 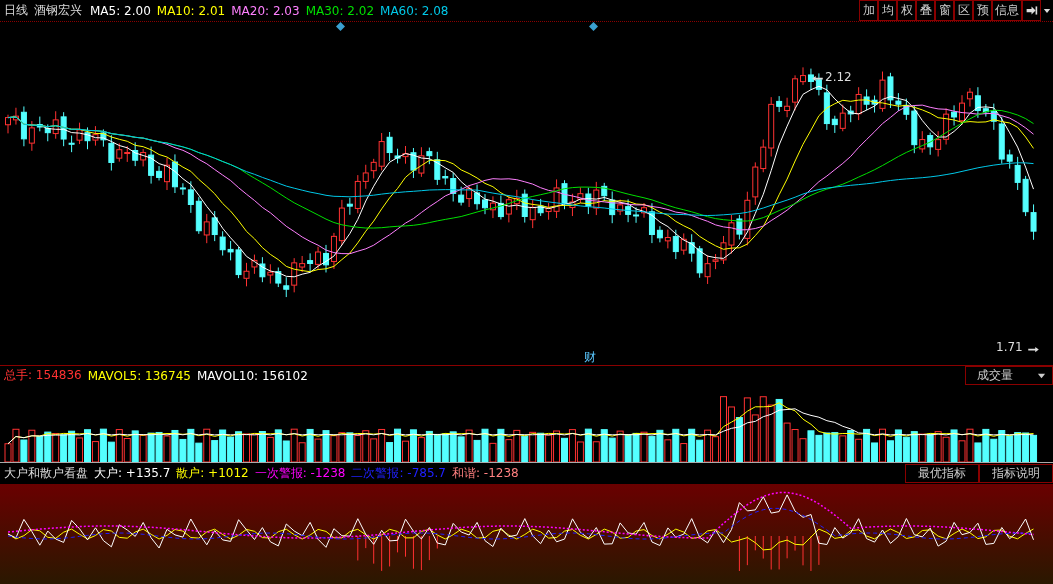 What do you see at coordinates (1007, 10) in the screenshot?
I see `toolbar-button: 信息` at bounding box center [1007, 10].